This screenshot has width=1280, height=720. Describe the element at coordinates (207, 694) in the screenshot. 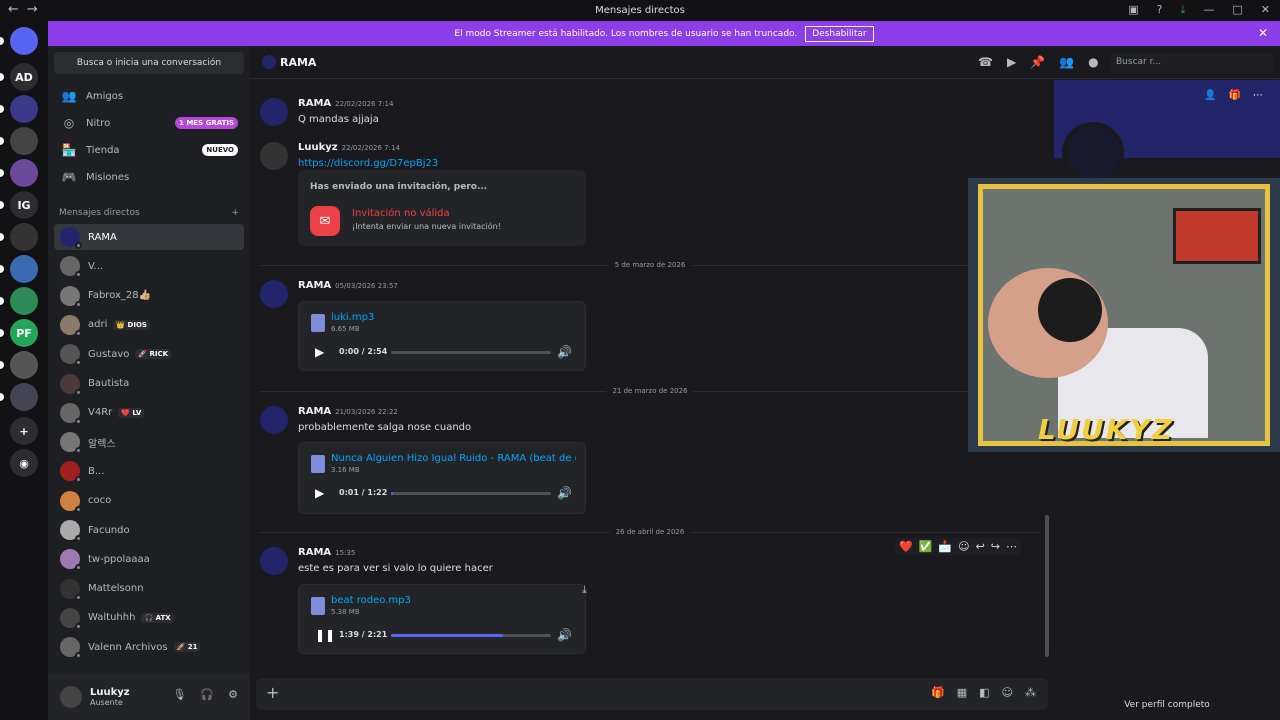

I see `headphones-icon: 🎧` at that location.